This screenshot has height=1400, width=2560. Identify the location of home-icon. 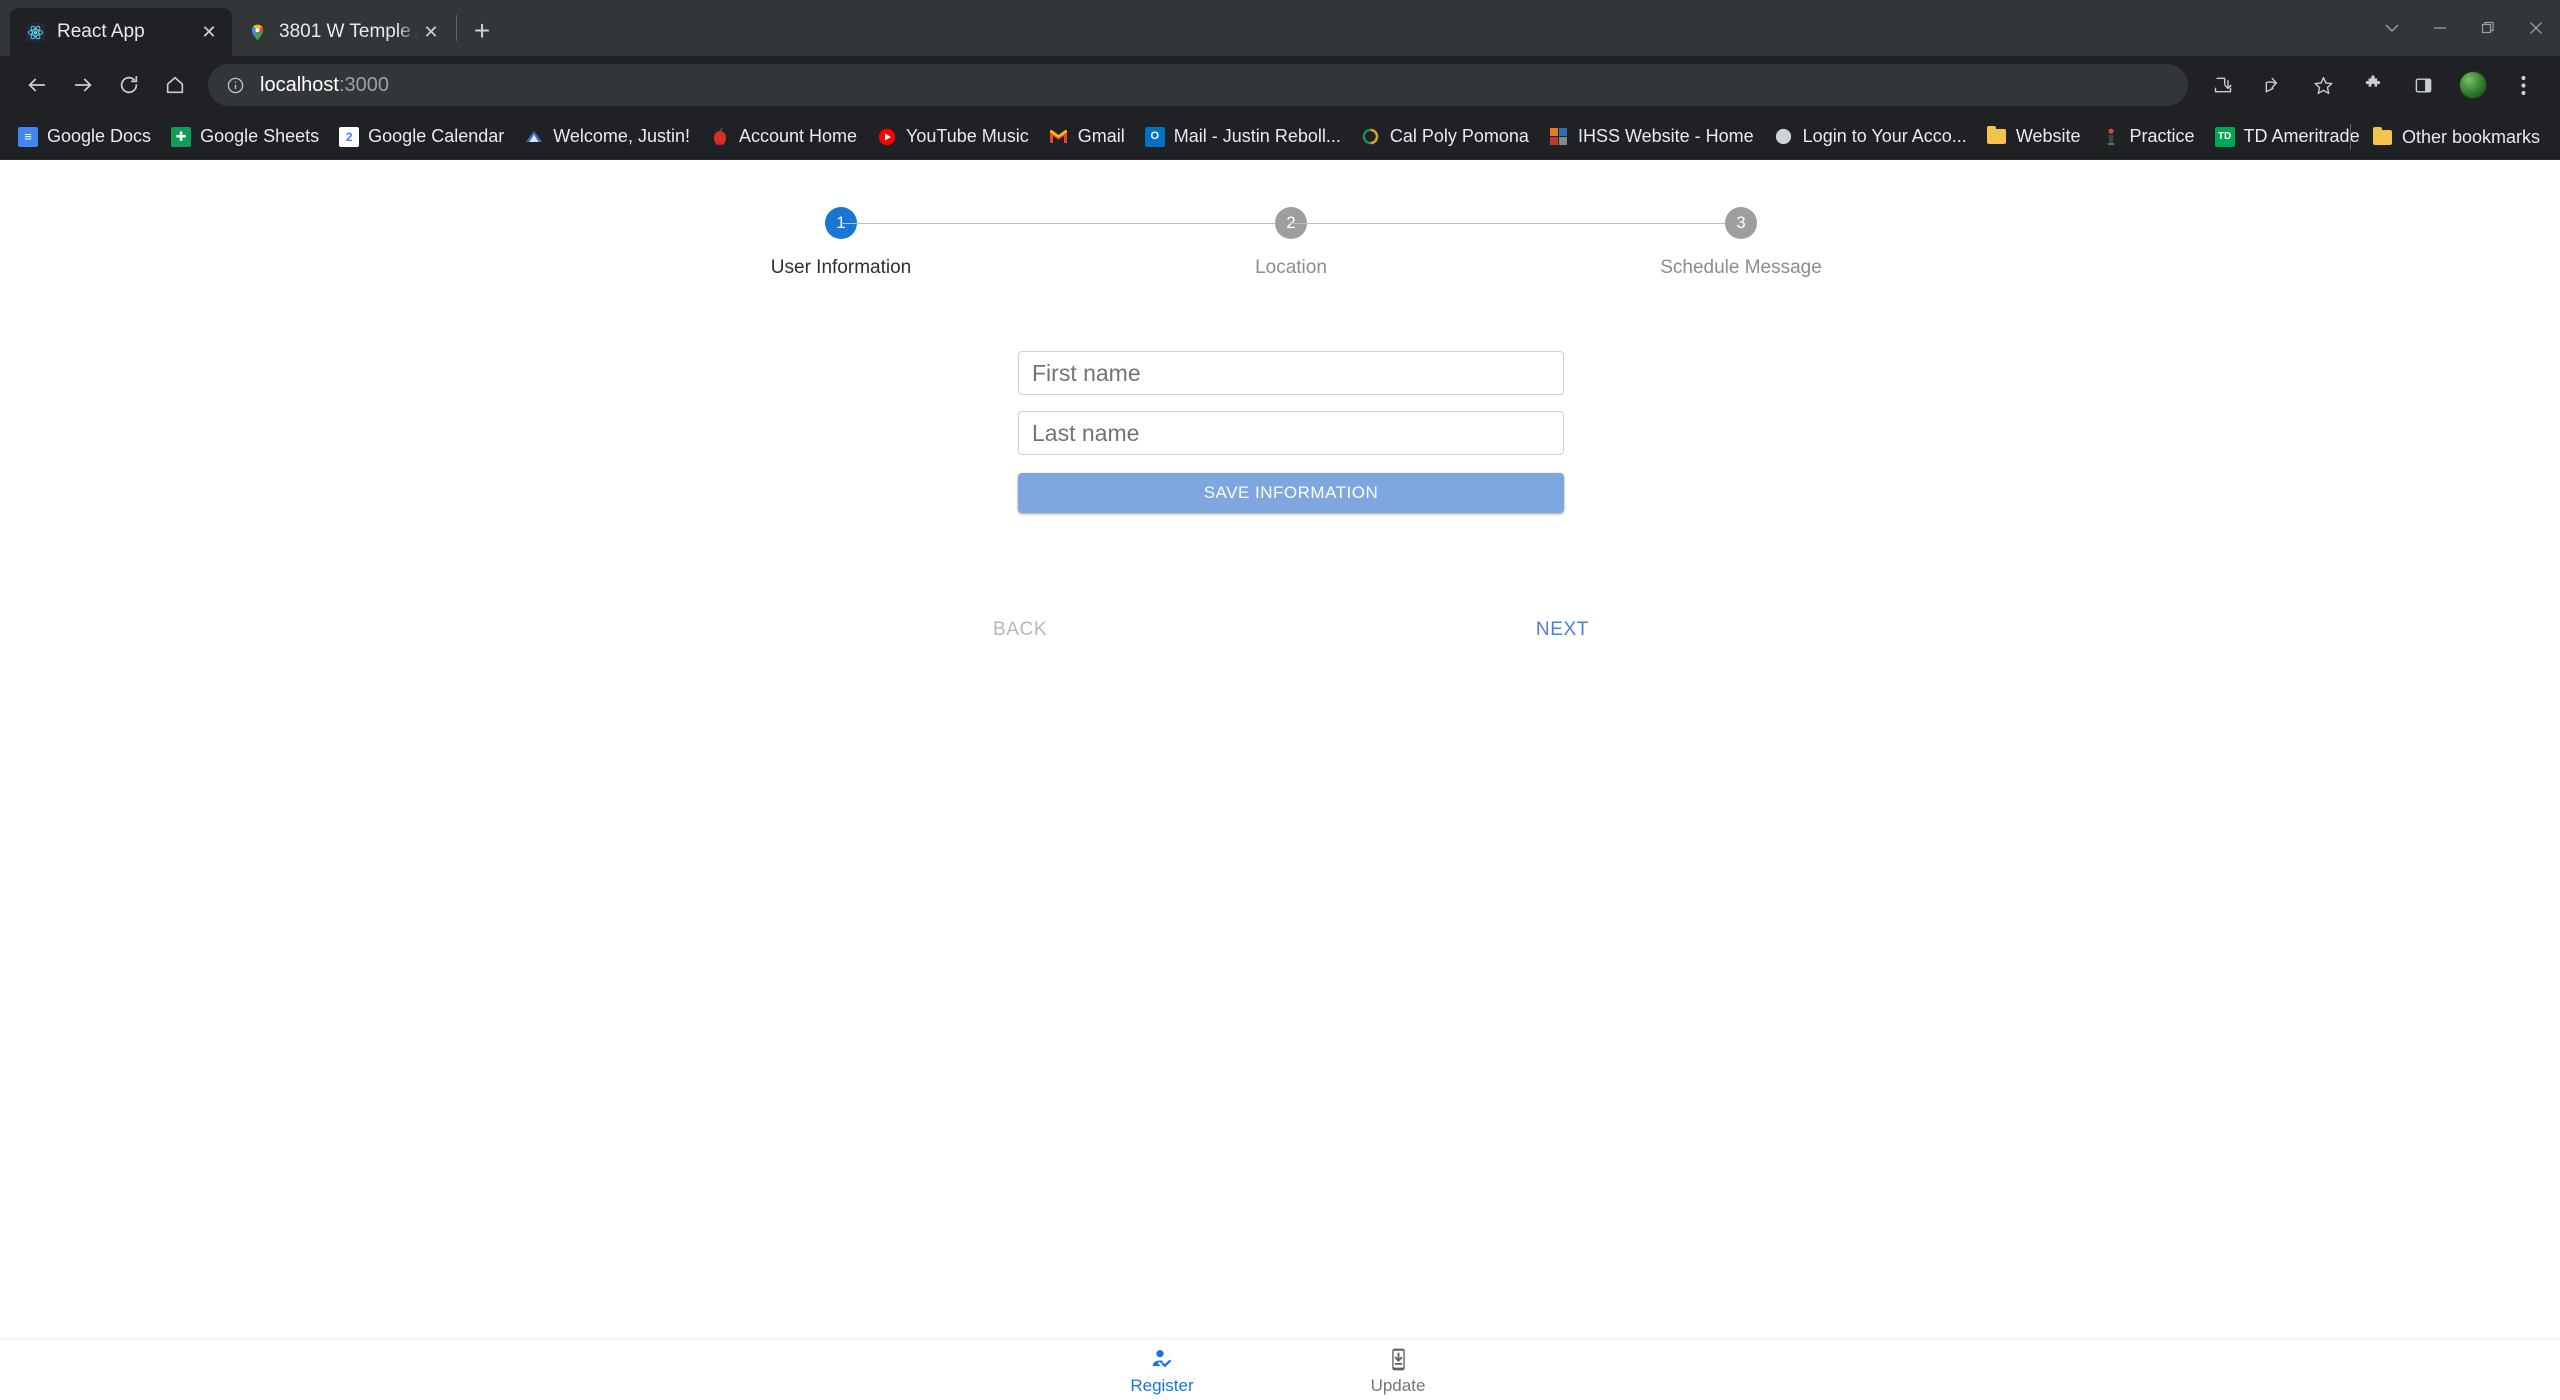
(175, 85).